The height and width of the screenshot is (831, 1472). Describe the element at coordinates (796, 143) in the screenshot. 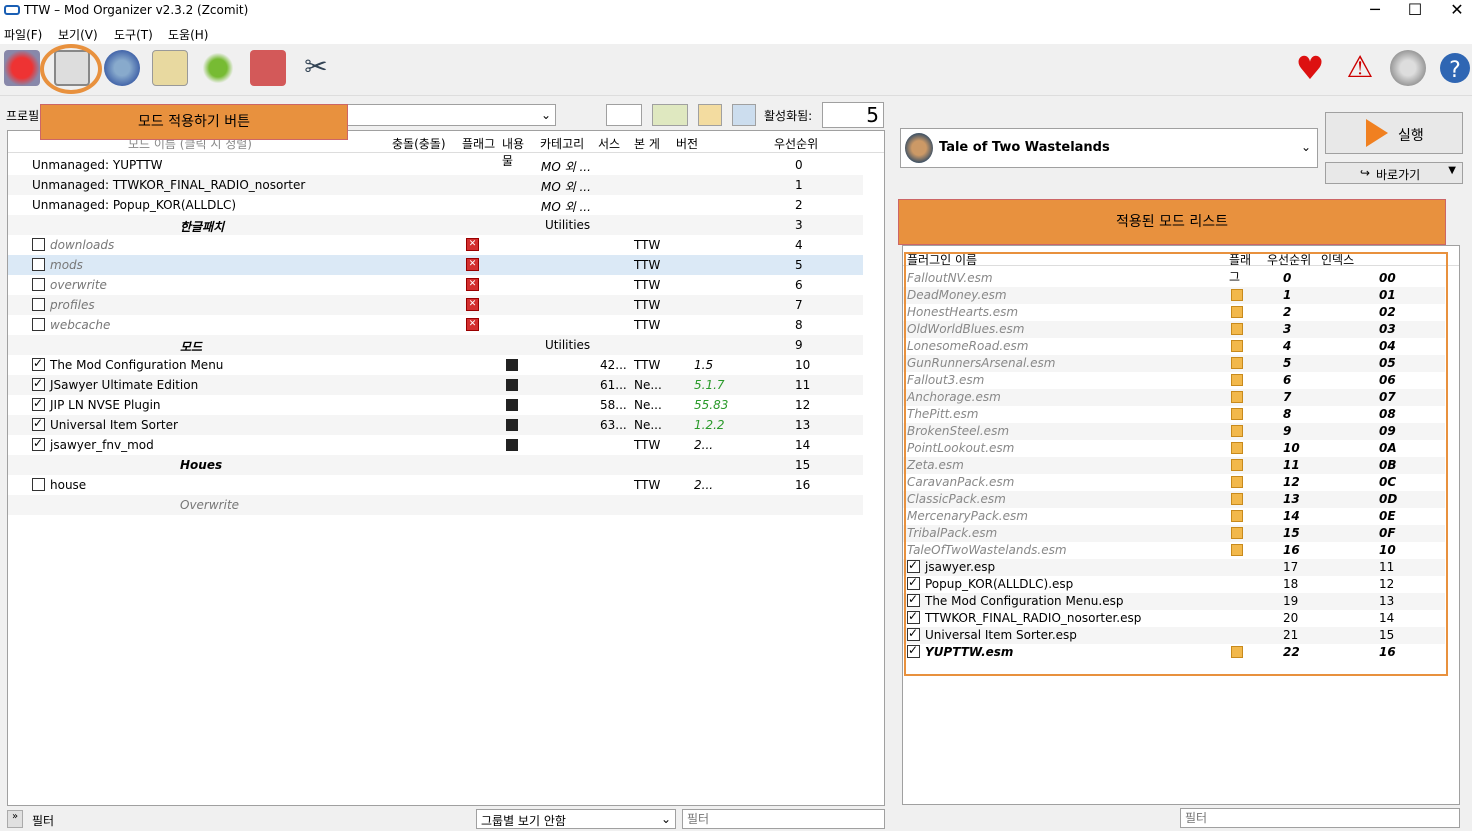

I see `col-priority: 우선순위` at that location.